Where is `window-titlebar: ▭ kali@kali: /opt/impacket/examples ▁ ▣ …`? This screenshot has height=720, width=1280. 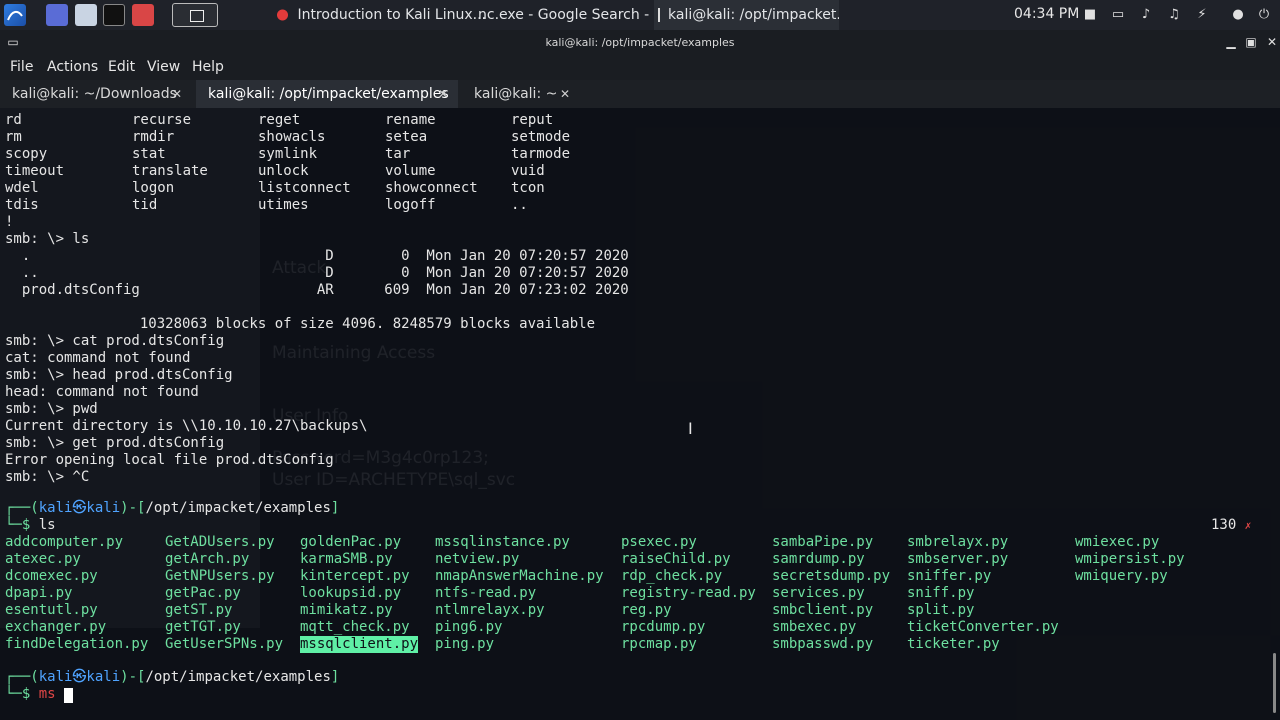
window-titlebar: ▭ kali@kali: /opt/impacket/examples ▁ ▣ … is located at coordinates (640, 43).